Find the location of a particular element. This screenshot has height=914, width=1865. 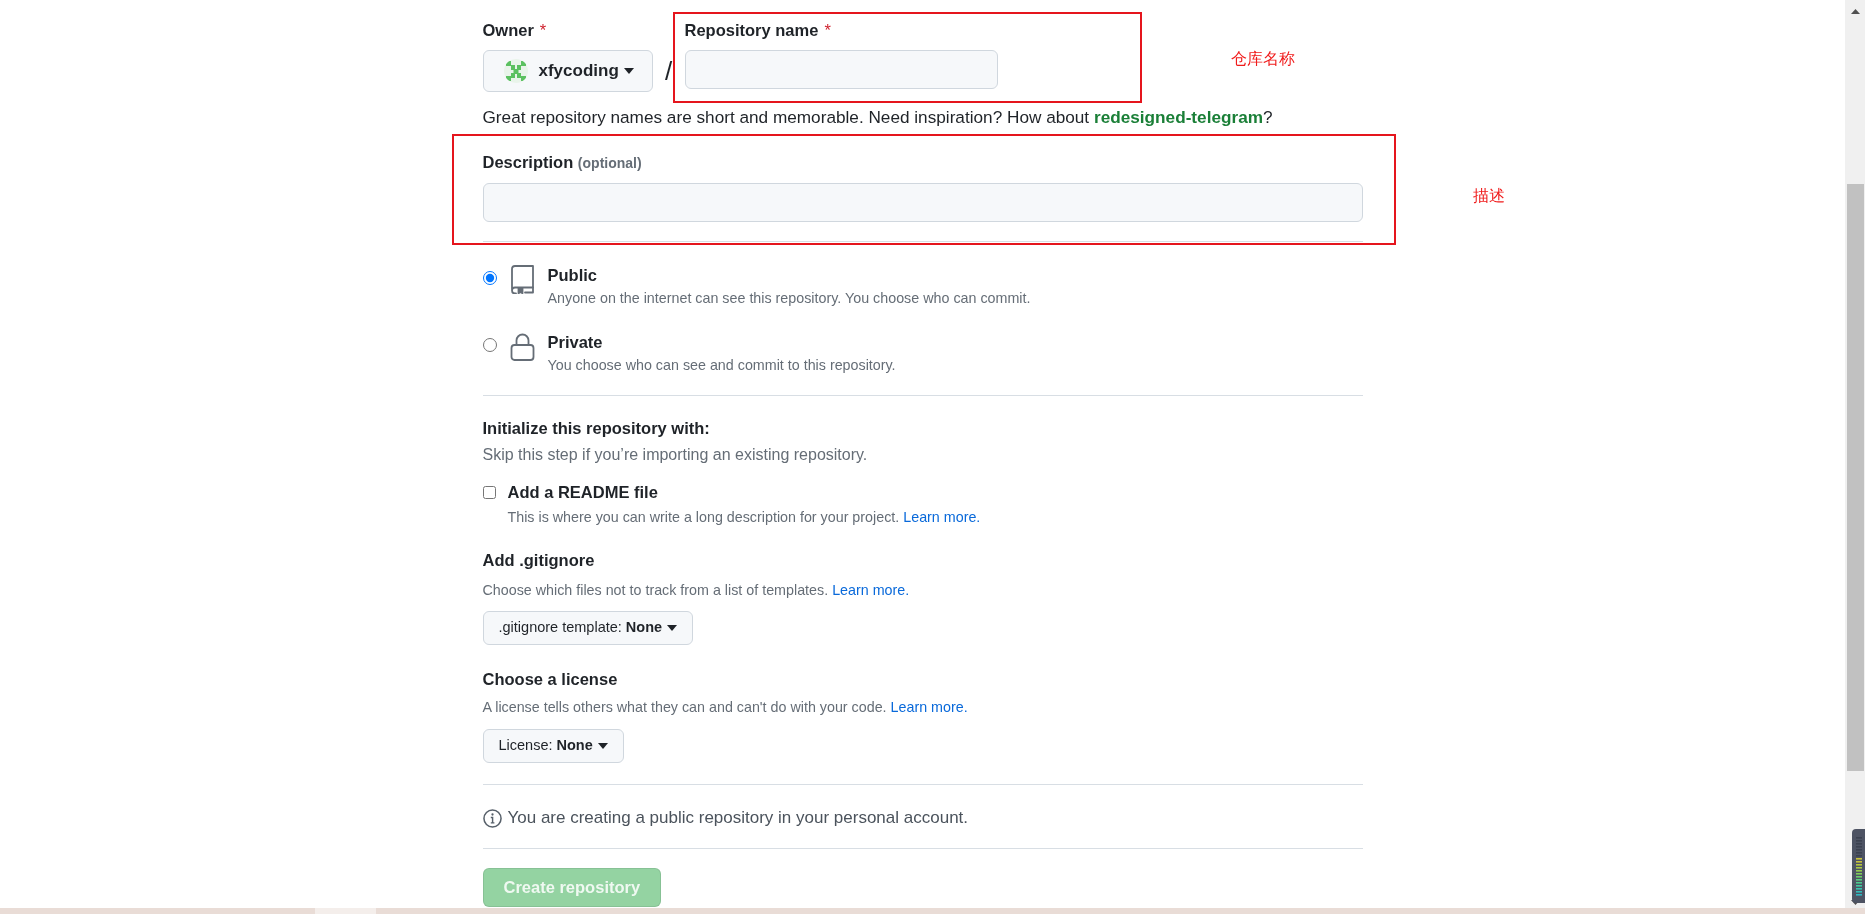

repository-name-label: Repository name * is located at coordinates (757, 30).